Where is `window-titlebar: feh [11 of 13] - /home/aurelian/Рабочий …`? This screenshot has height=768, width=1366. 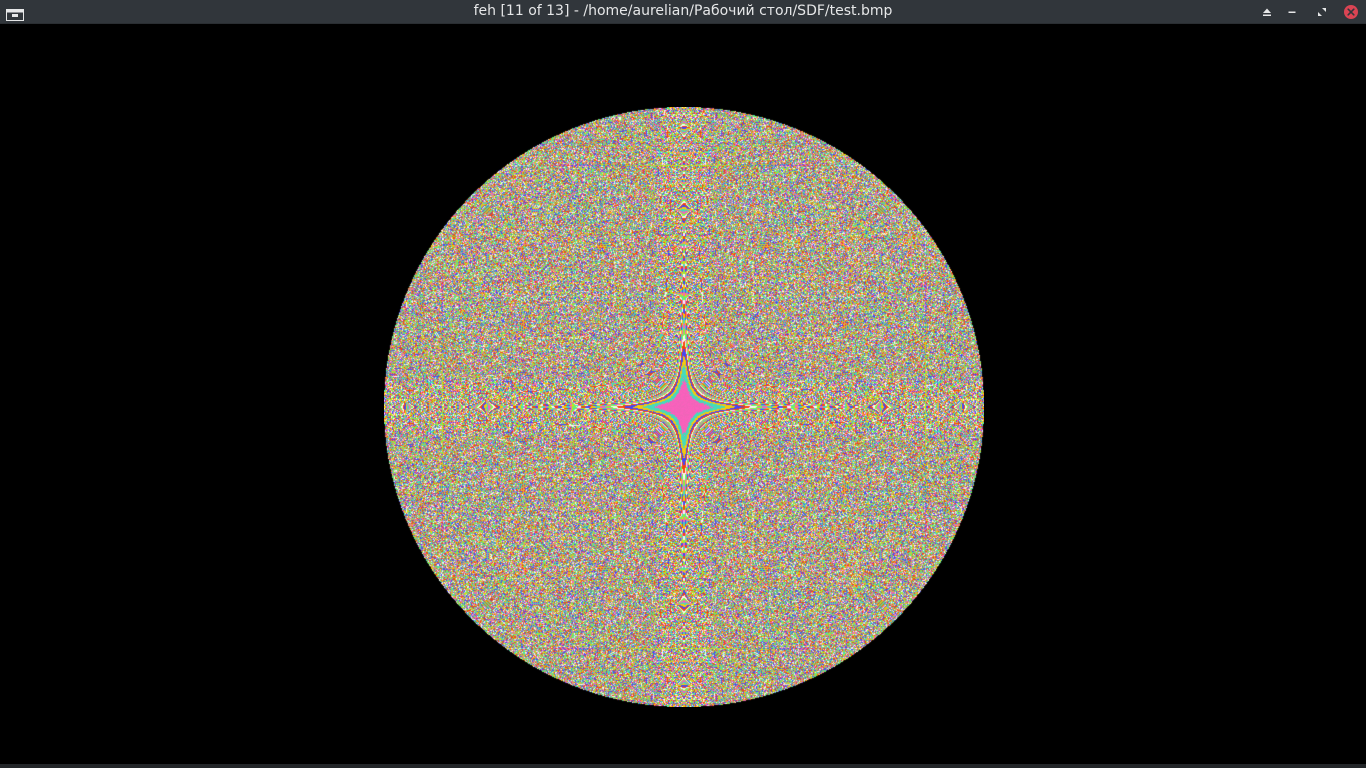
window-titlebar: feh [11 of 13] - /home/aurelian/Рабочий … is located at coordinates (683, 12).